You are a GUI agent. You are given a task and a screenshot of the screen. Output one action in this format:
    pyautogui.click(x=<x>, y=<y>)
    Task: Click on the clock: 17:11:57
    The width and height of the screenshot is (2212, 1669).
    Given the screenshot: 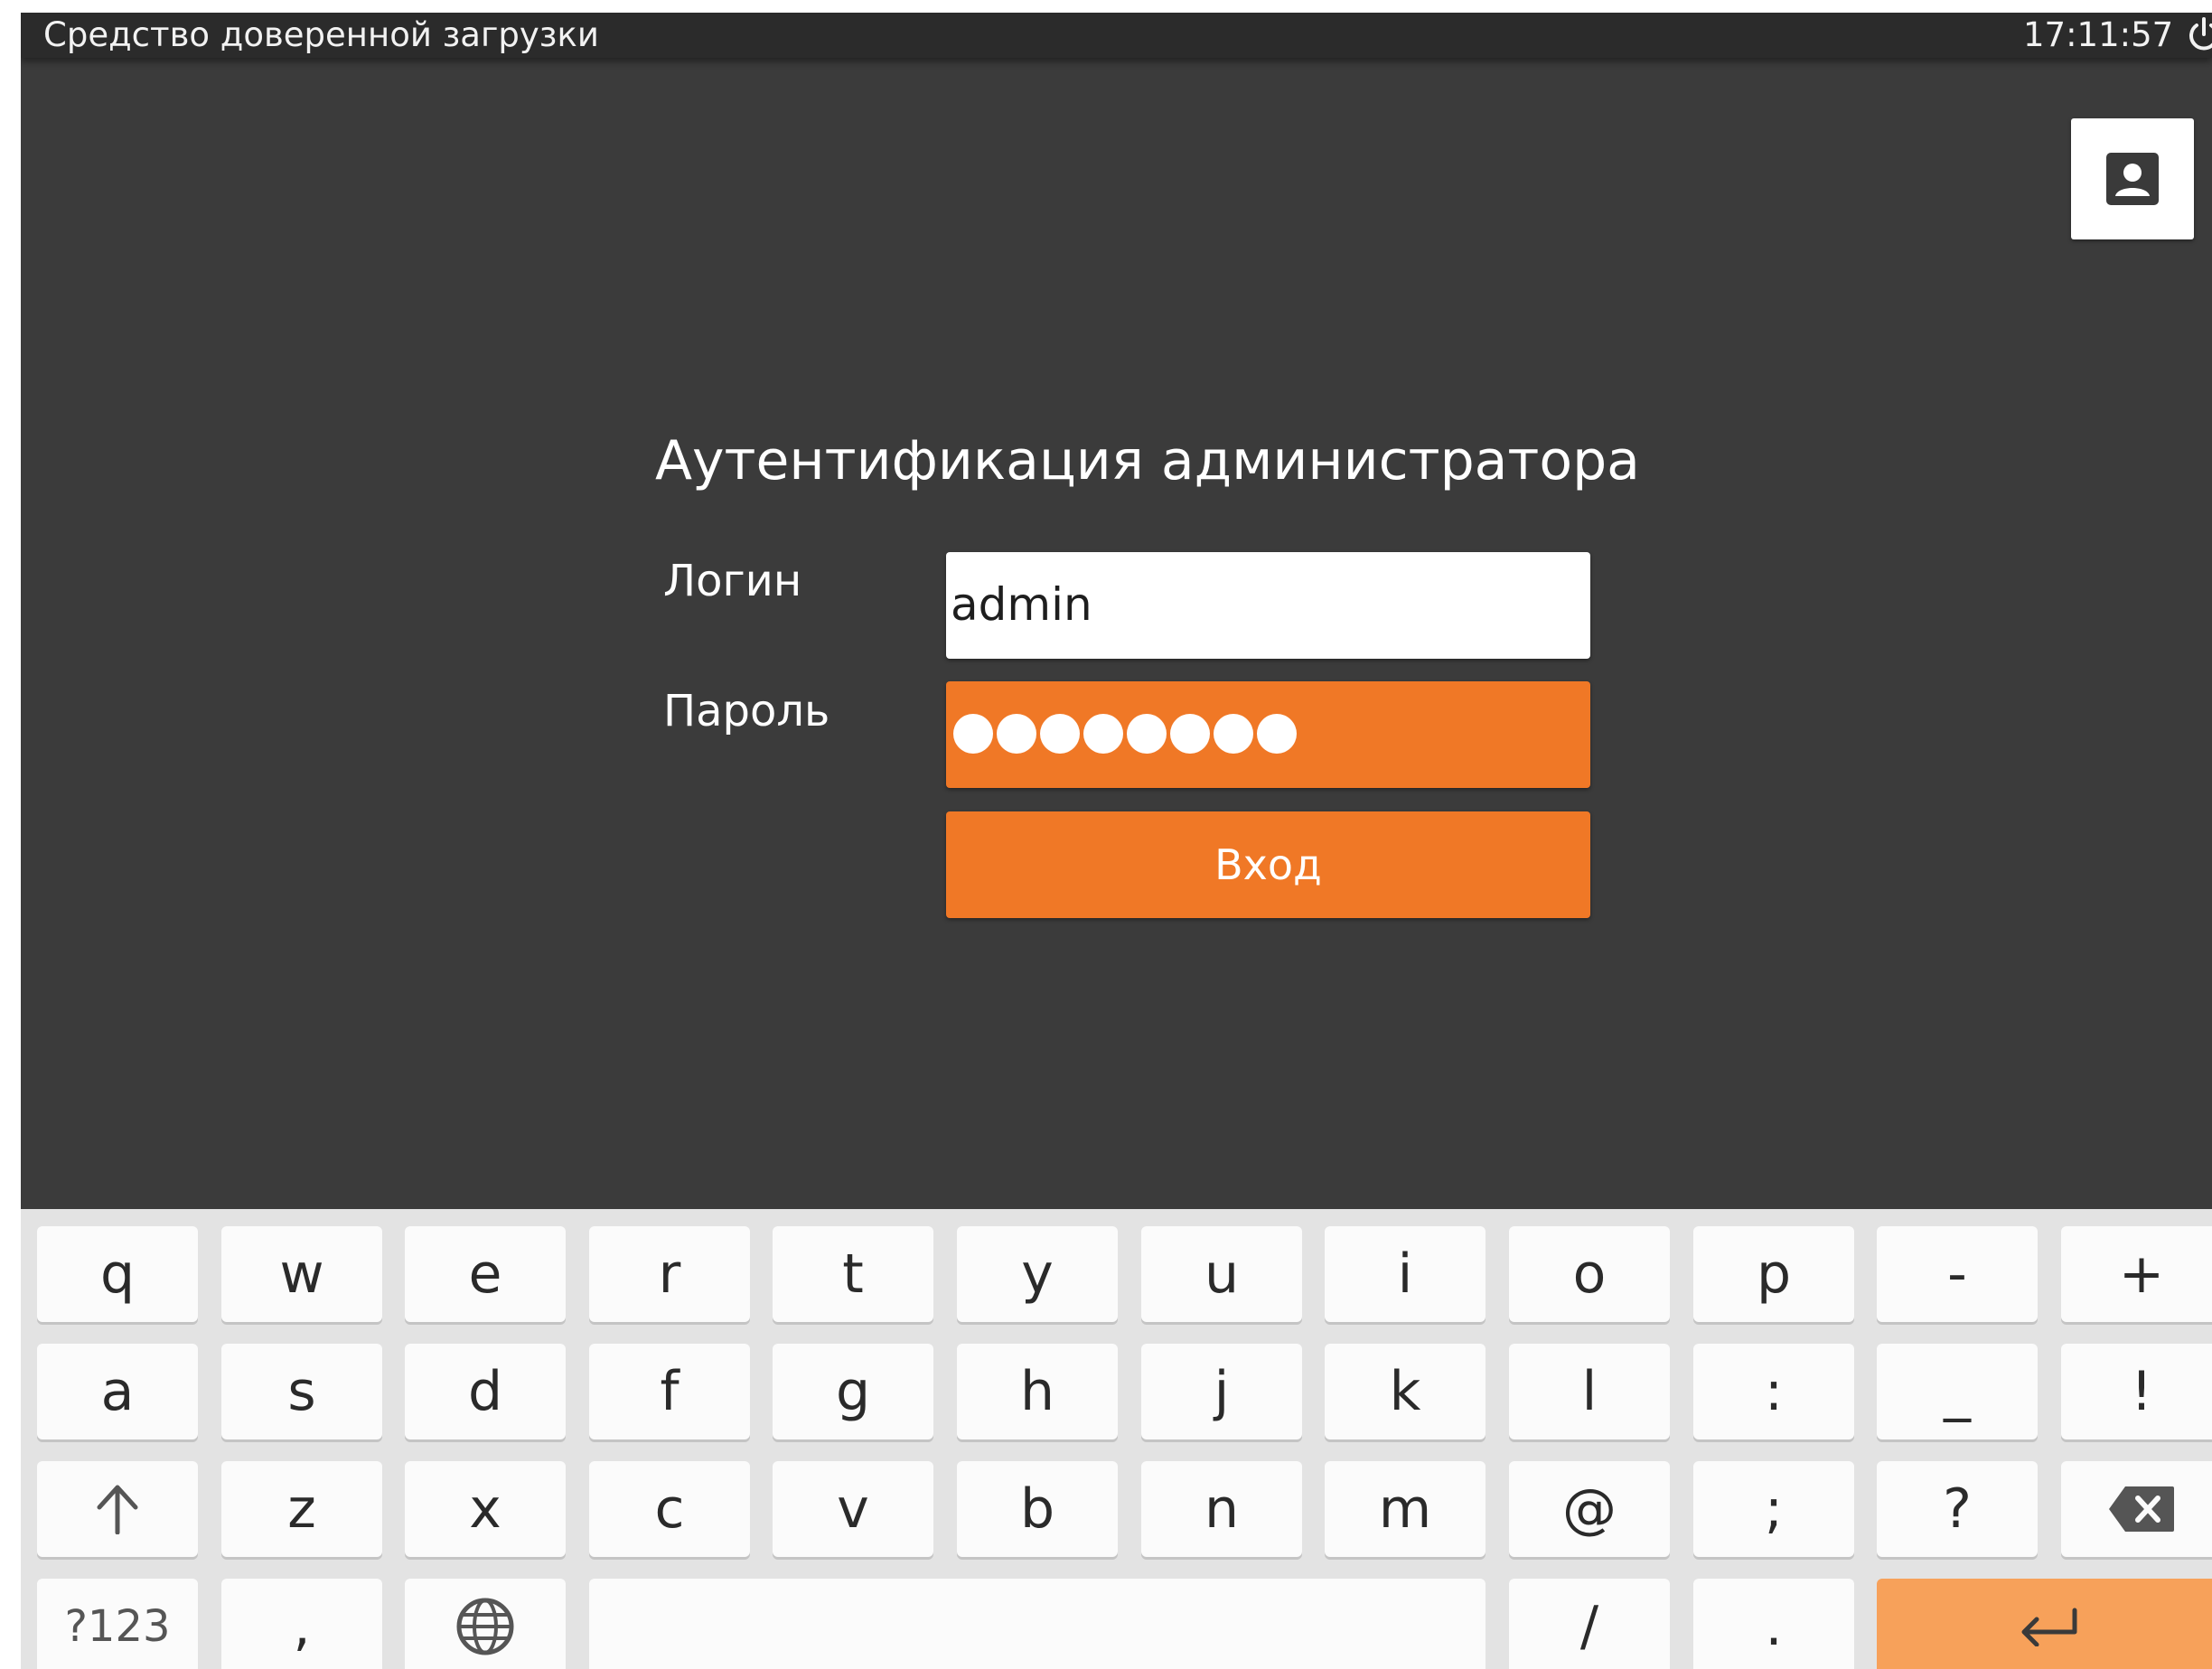 What is the action you would take?
    pyautogui.click(x=2098, y=34)
    